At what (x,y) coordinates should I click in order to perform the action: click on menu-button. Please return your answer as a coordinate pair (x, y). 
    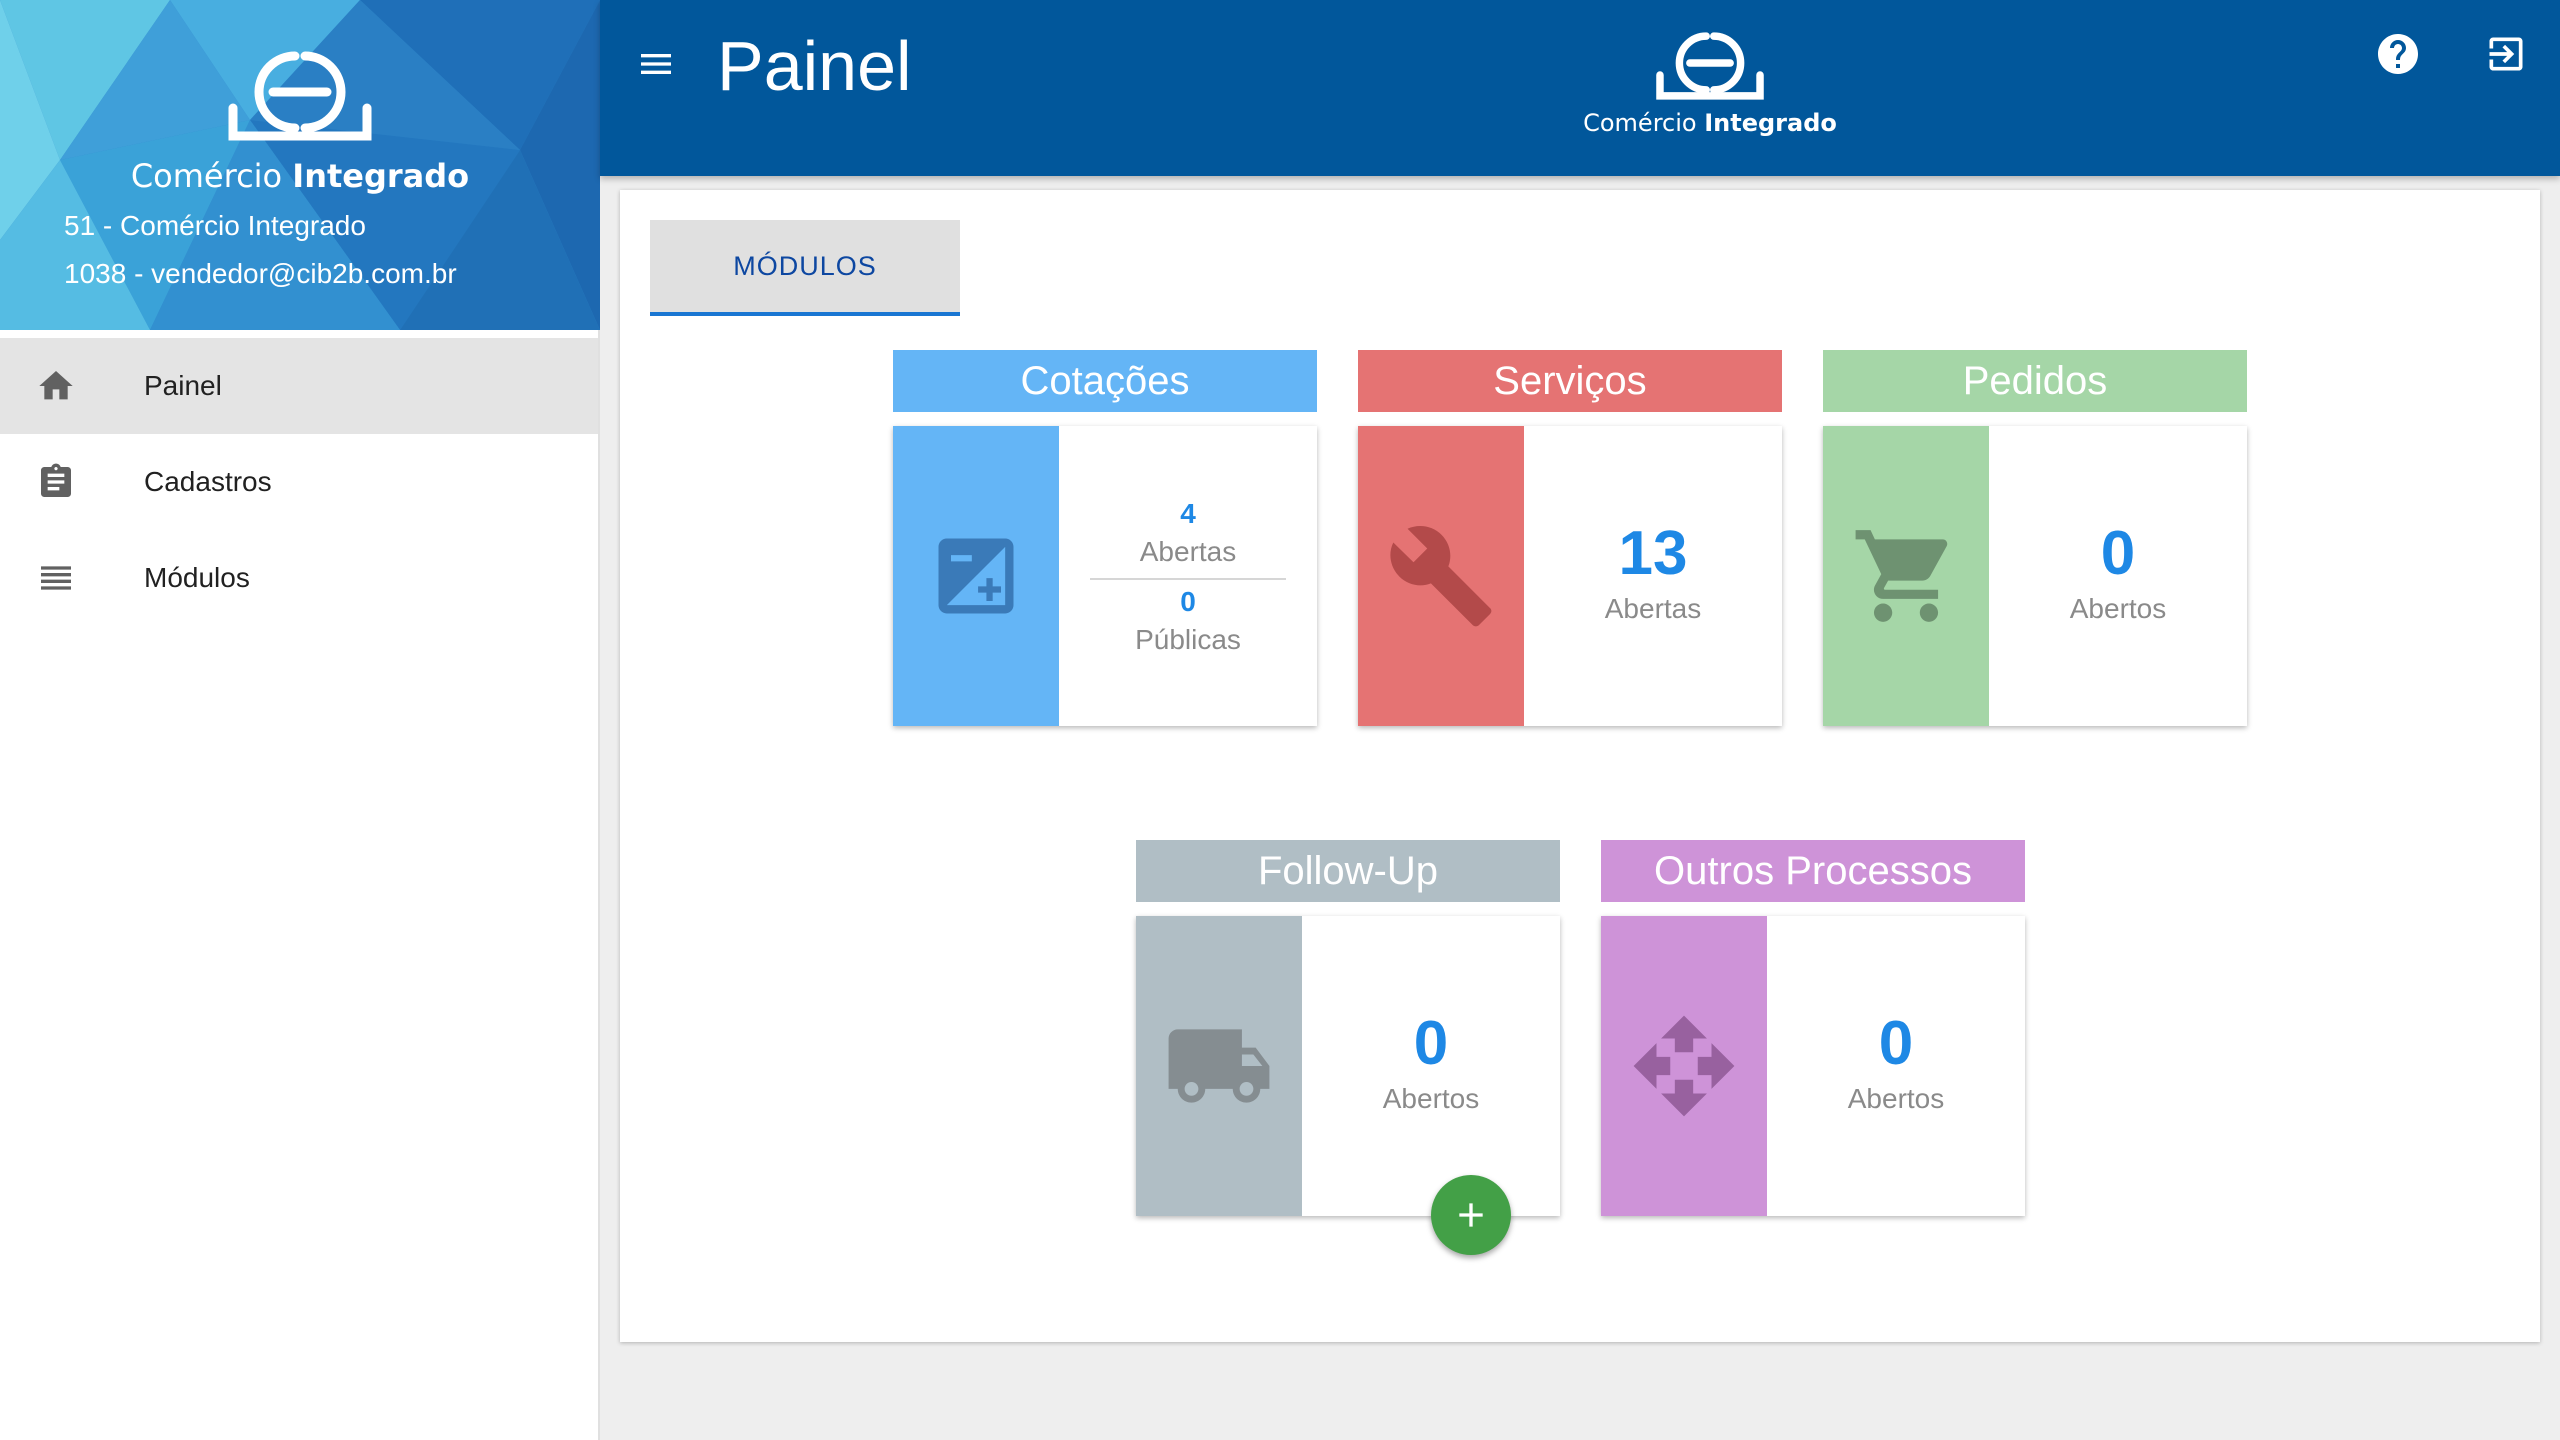
    Looking at the image, I should click on (664, 64).